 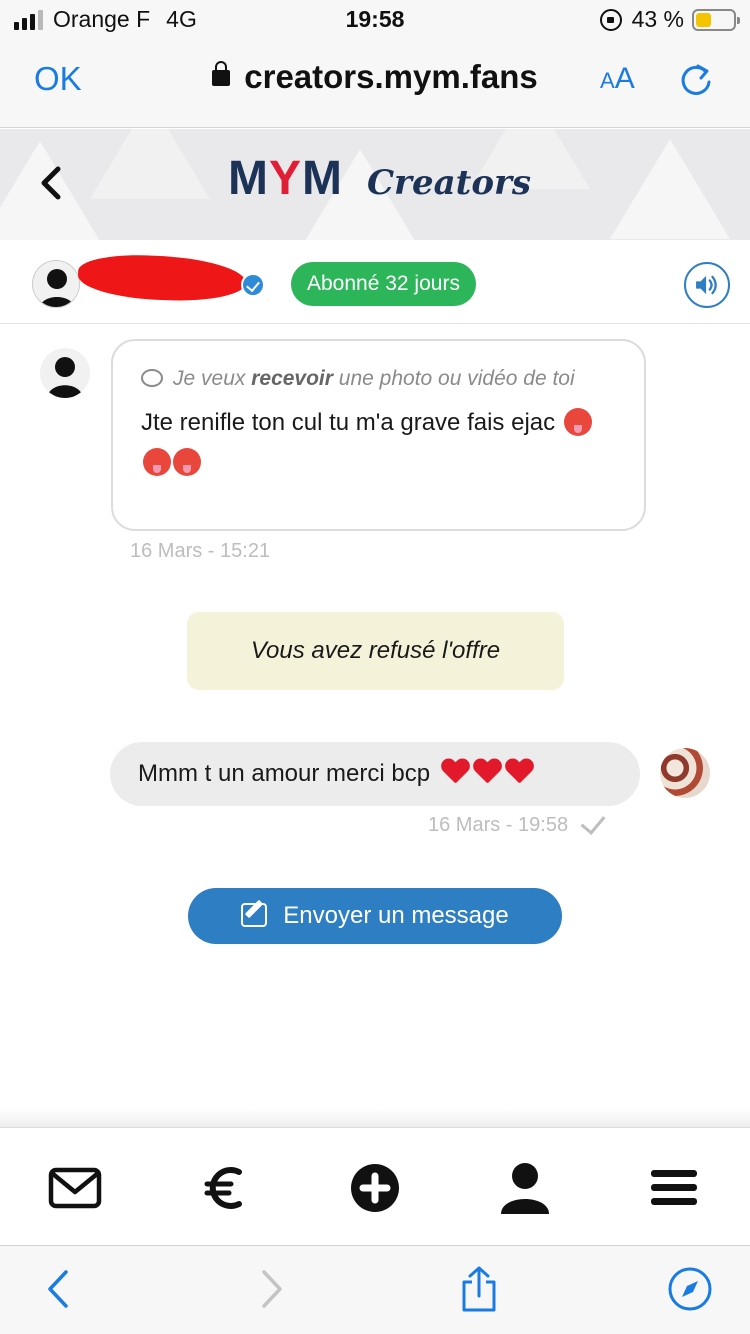 What do you see at coordinates (716, 19) in the screenshot?
I see `battery-icon` at bounding box center [716, 19].